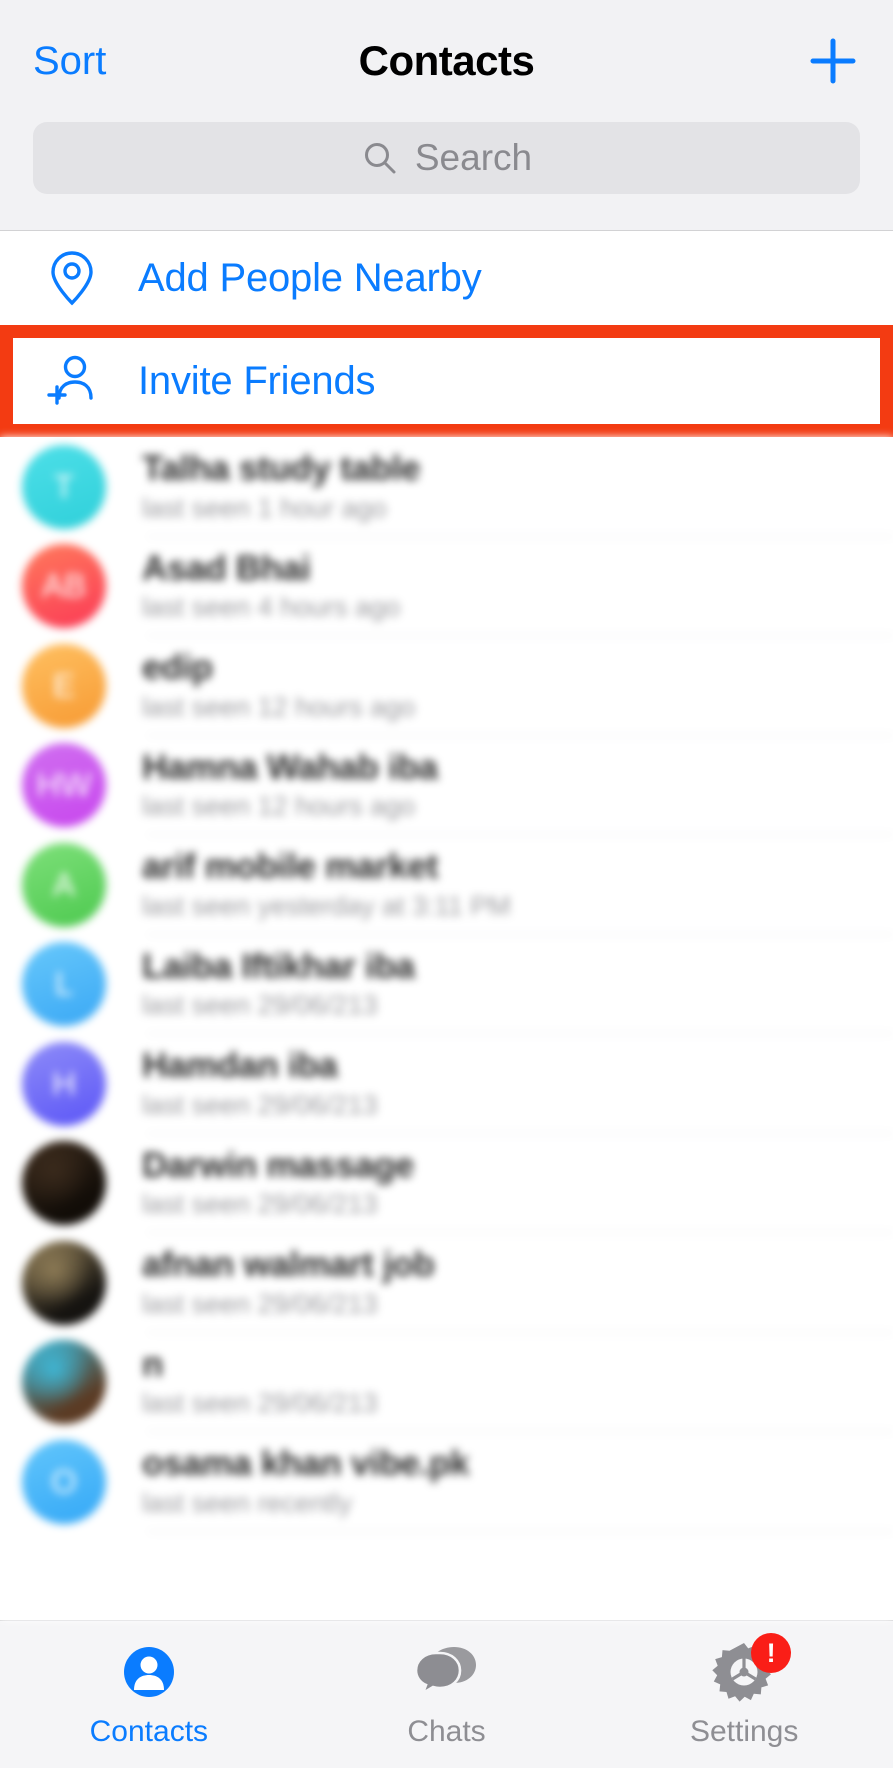 The image size is (893, 1768). I want to click on add-contact-button, so click(833, 61).